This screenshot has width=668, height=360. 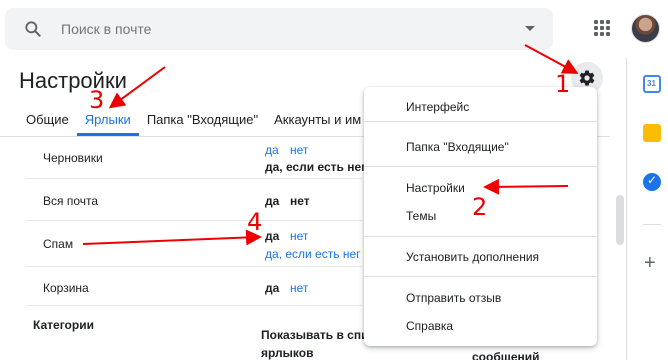 I want to click on calendar-icon, so click(x=652, y=84).